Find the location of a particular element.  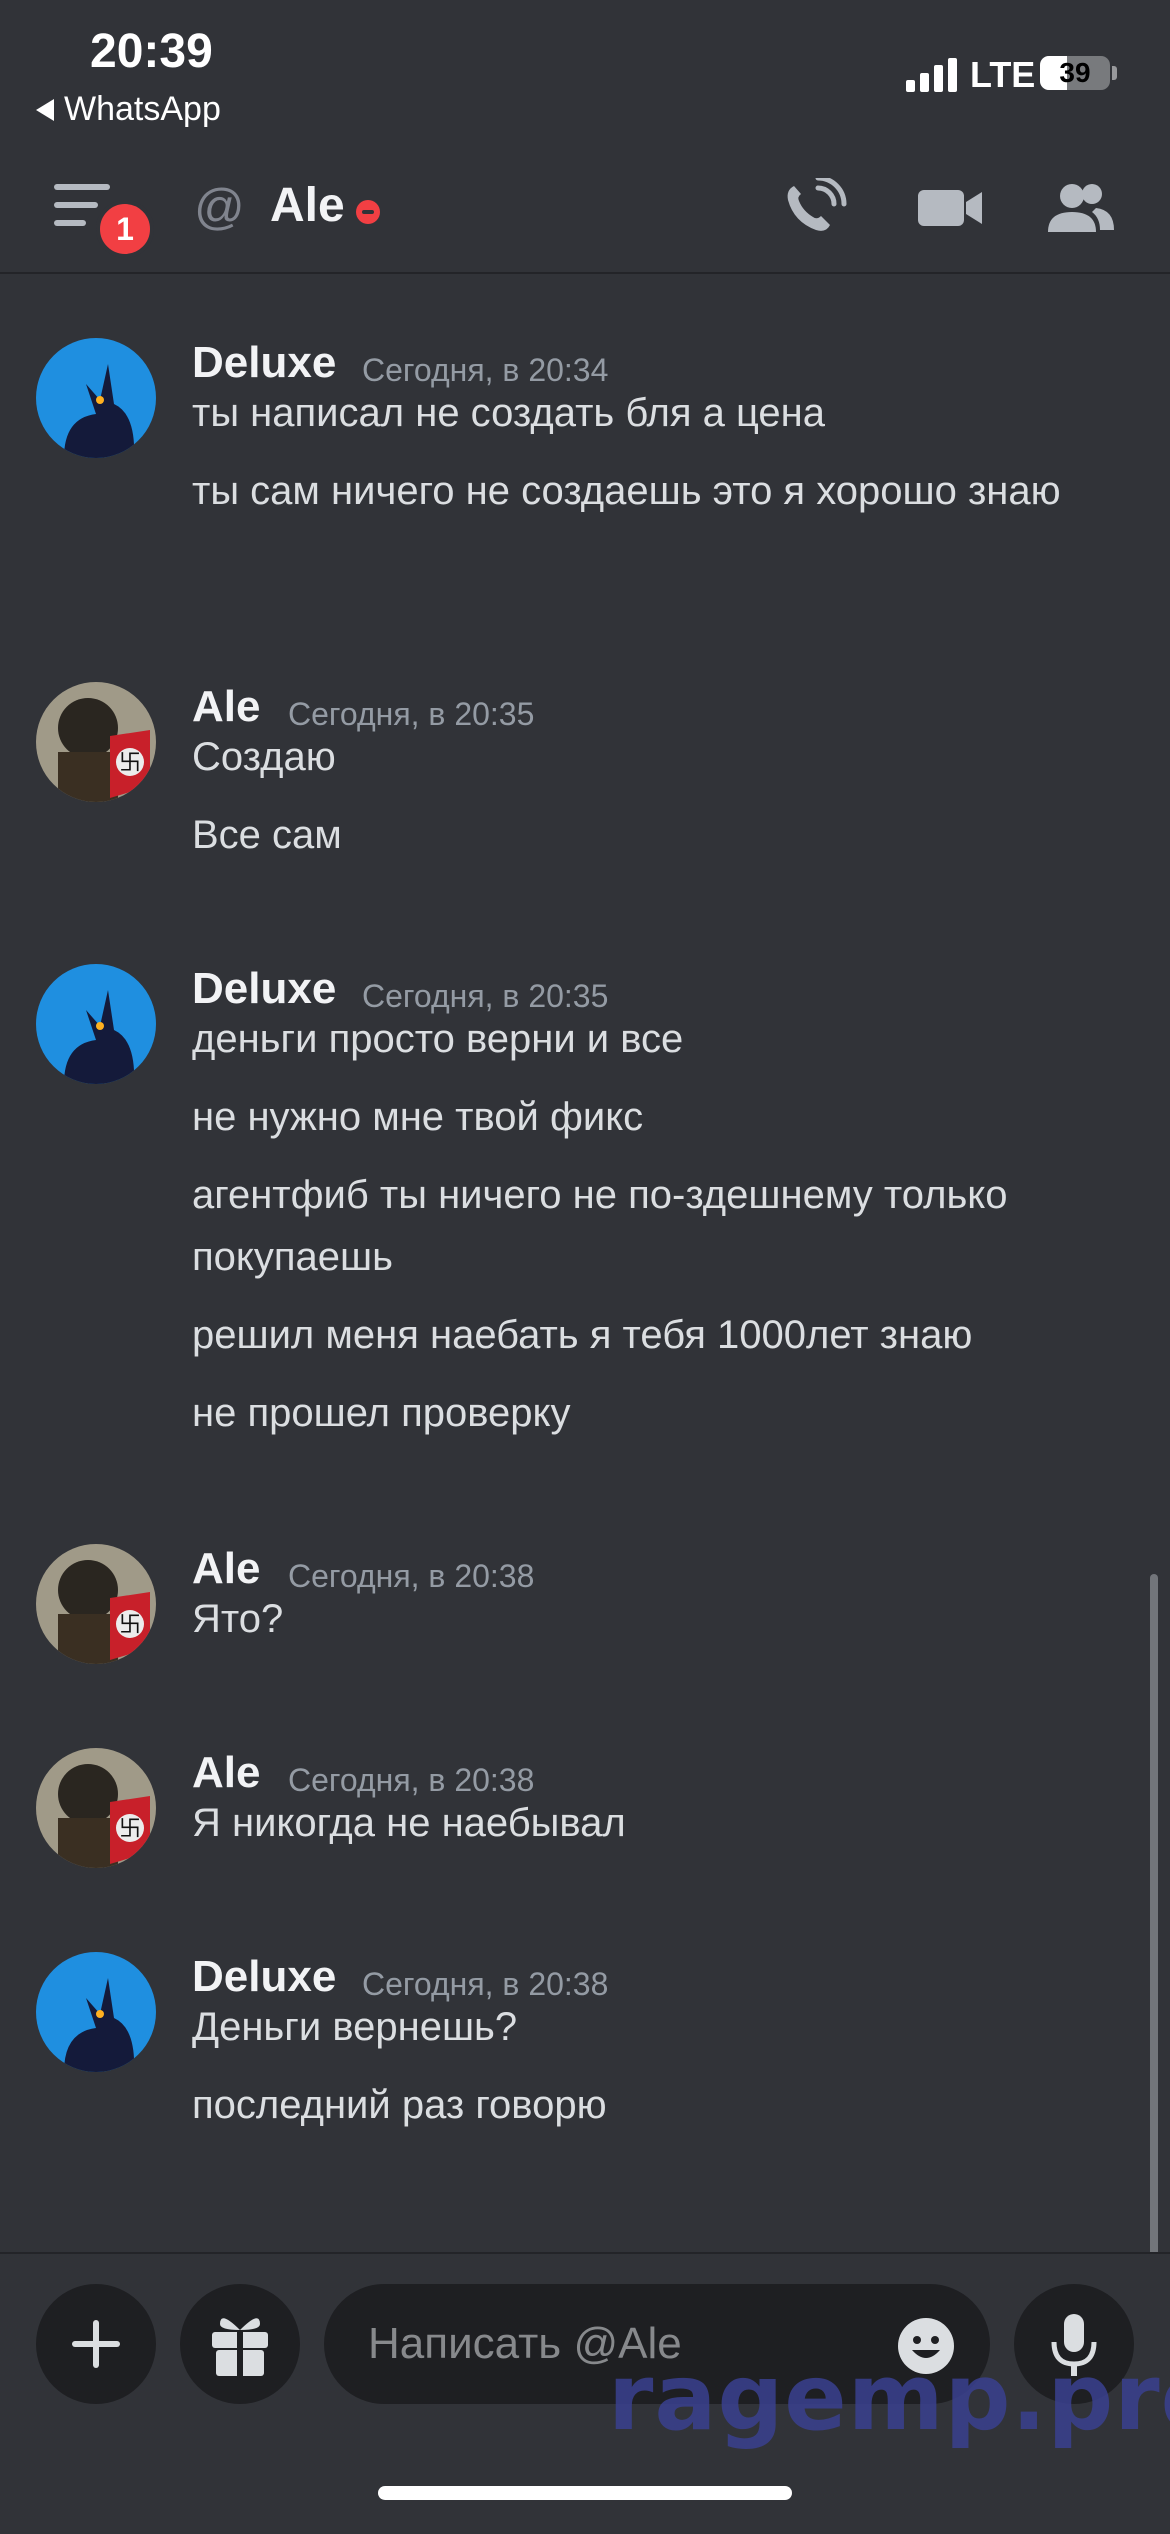

channel-header: 1 @ Ale is located at coordinates (585, 207).